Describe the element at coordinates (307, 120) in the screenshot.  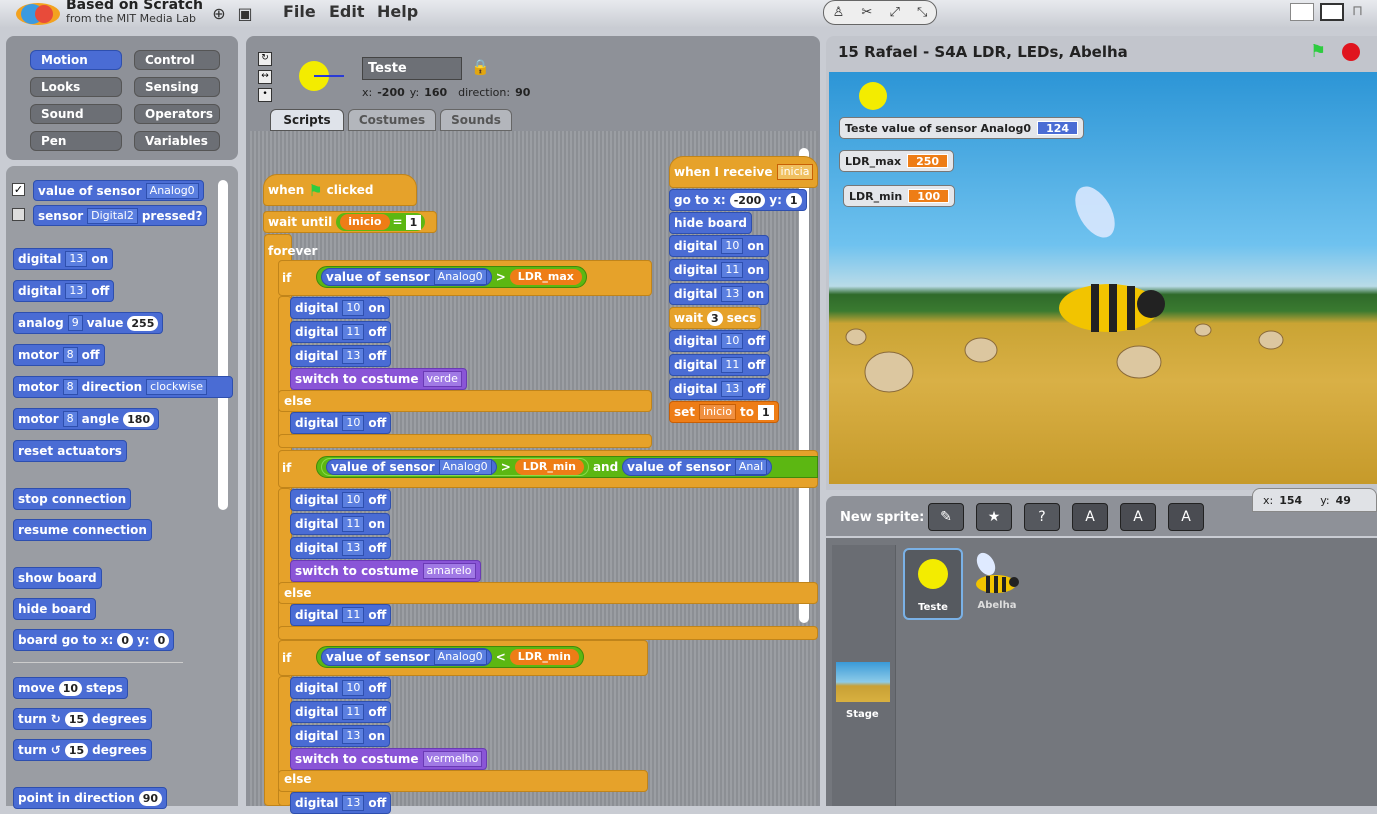
I see `tab-scripts: Scripts` at that location.